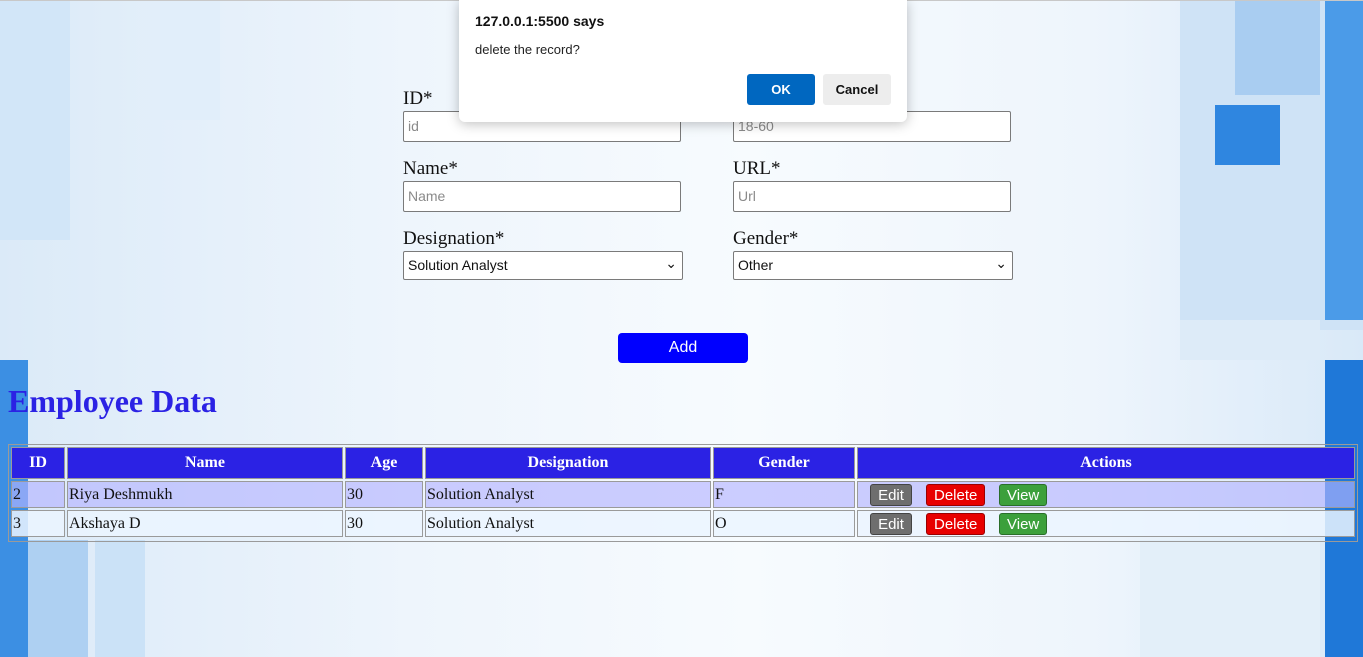 The image size is (1363, 657). I want to click on designation-select-value: Solution Analyst, so click(458, 265).